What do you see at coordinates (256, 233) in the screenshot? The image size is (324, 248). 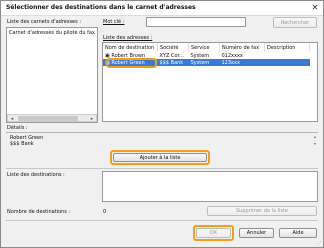 I see `cancel-button: Annuler` at bounding box center [256, 233].